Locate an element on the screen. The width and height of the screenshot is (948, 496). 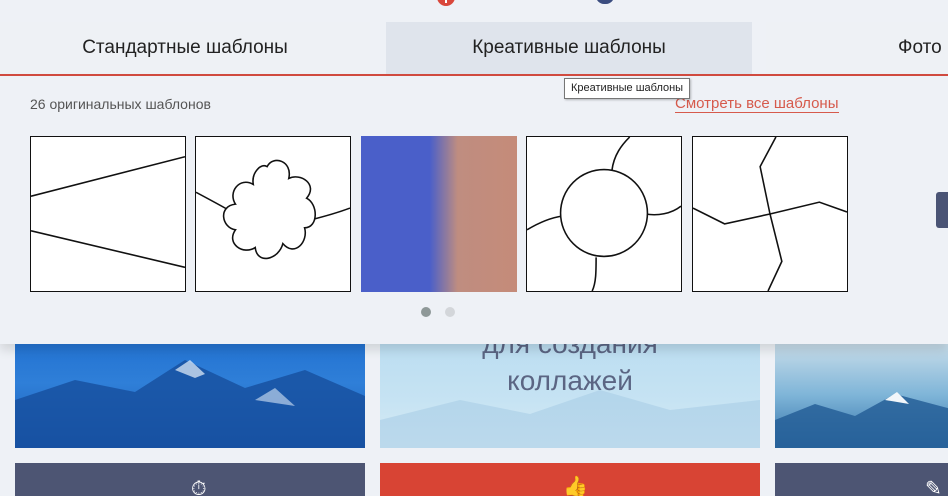
mountain-image-right is located at coordinates (861, 389).